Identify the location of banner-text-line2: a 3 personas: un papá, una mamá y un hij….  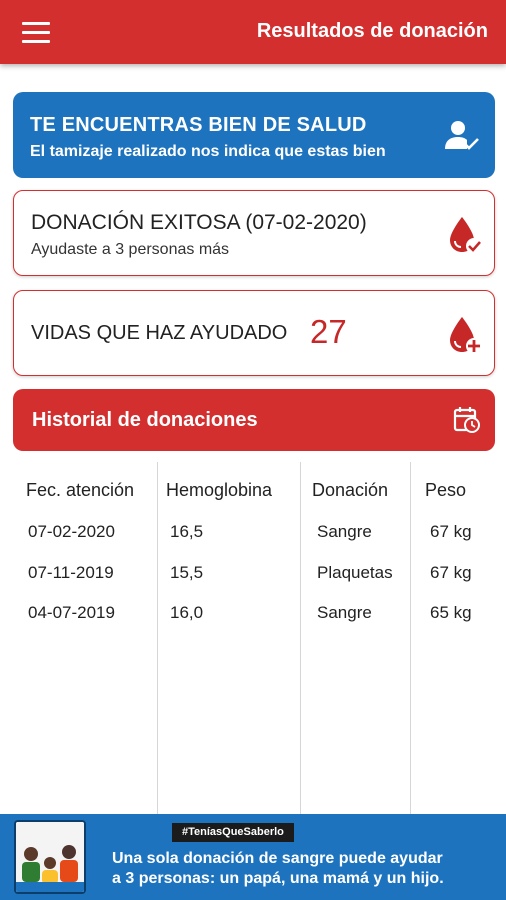
(278, 878).